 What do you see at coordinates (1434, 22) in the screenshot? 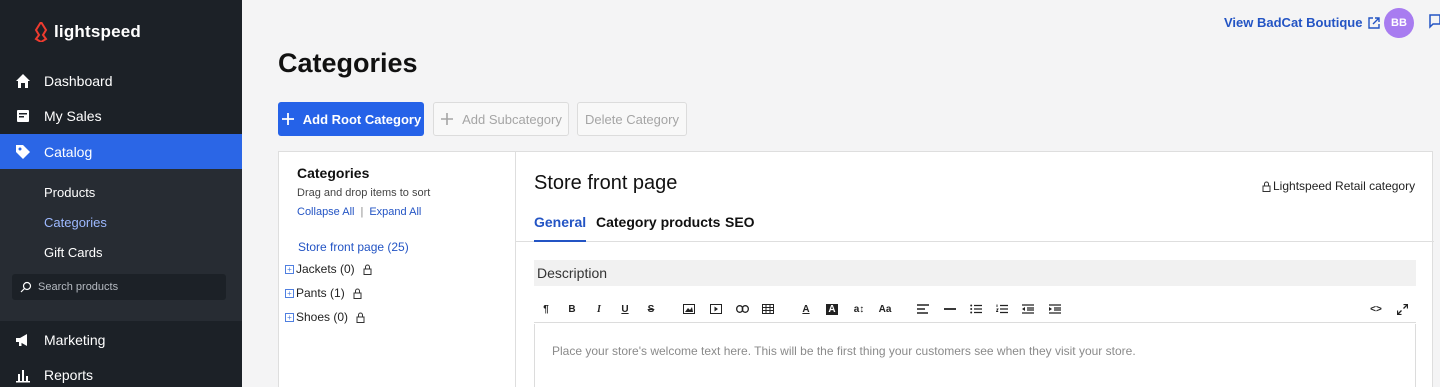
I see `chat-icon` at bounding box center [1434, 22].